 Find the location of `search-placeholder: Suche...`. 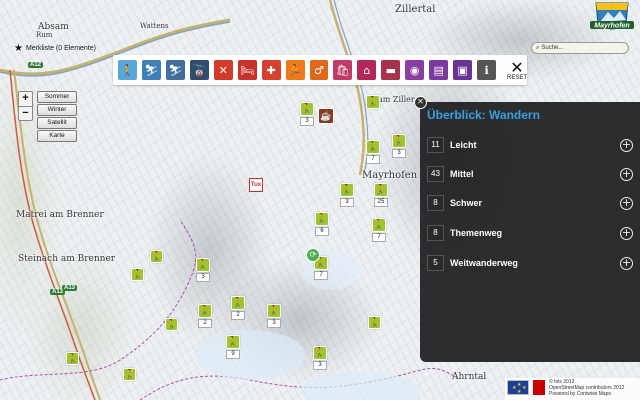

search-placeholder: Suche... is located at coordinates (552, 48).